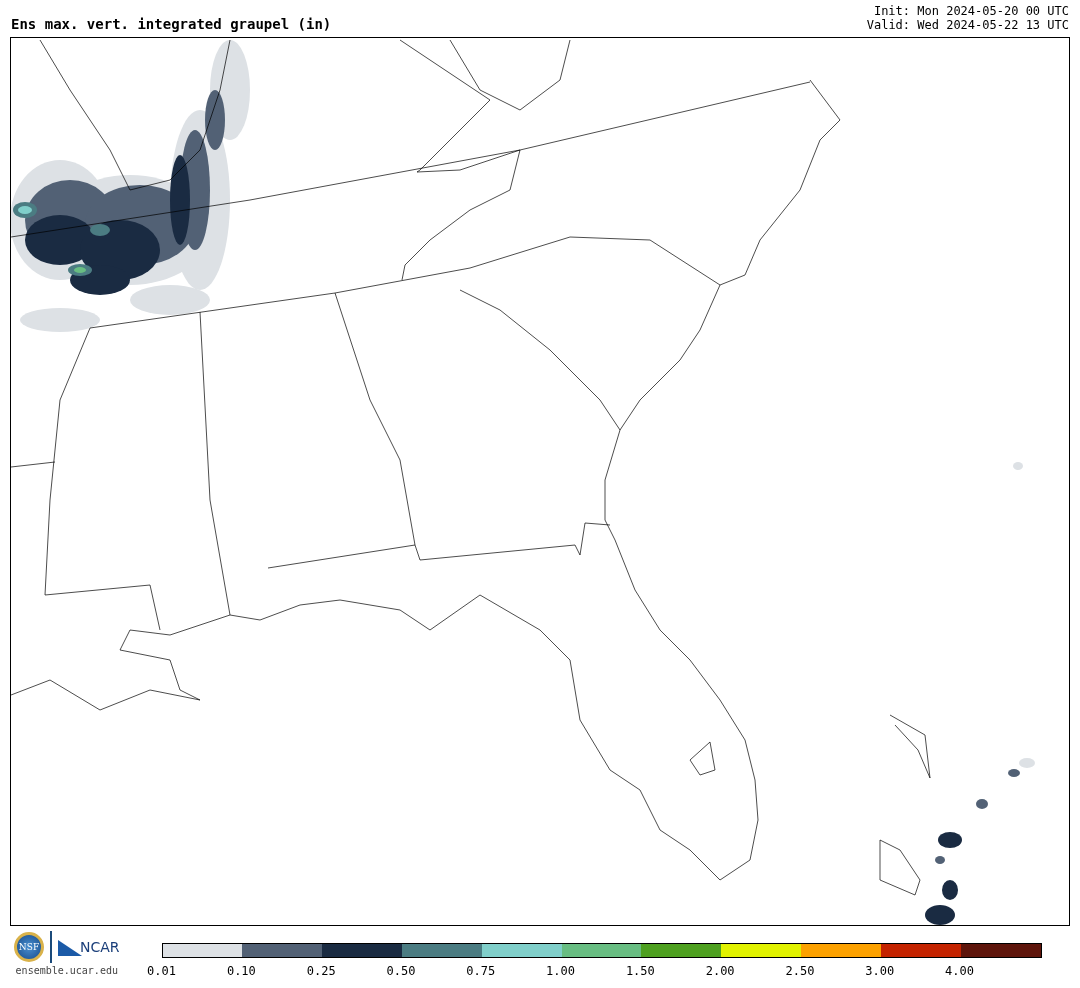 The image size is (1080, 988). Describe the element at coordinates (959, 971) in the screenshot. I see `tick-label: 4.00` at that location.